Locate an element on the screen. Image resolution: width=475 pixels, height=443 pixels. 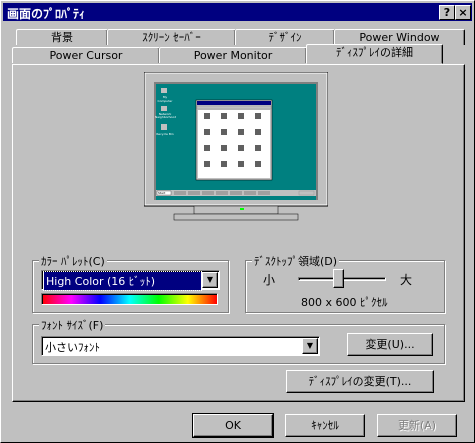
font-size-label: ﾌｫﾝﾄ ｻｲｽﾞ(F) is located at coordinates (72, 325).